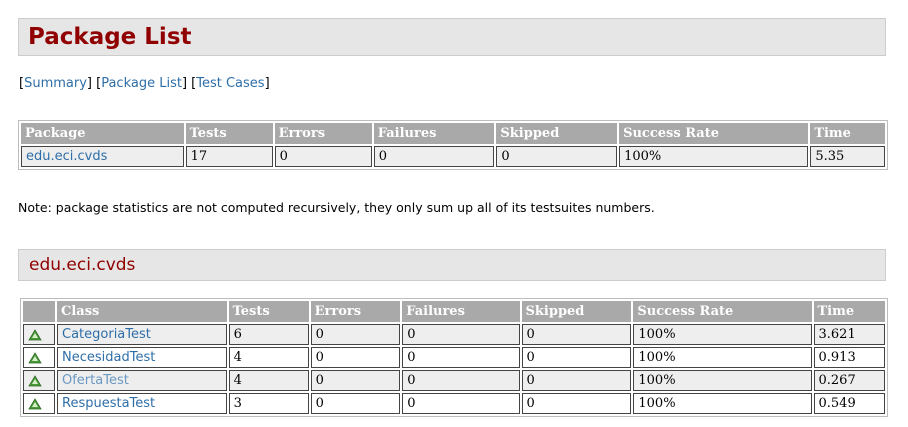  Describe the element at coordinates (452, 265) in the screenshot. I see `package-section-header: edu.eci.cvds` at that location.